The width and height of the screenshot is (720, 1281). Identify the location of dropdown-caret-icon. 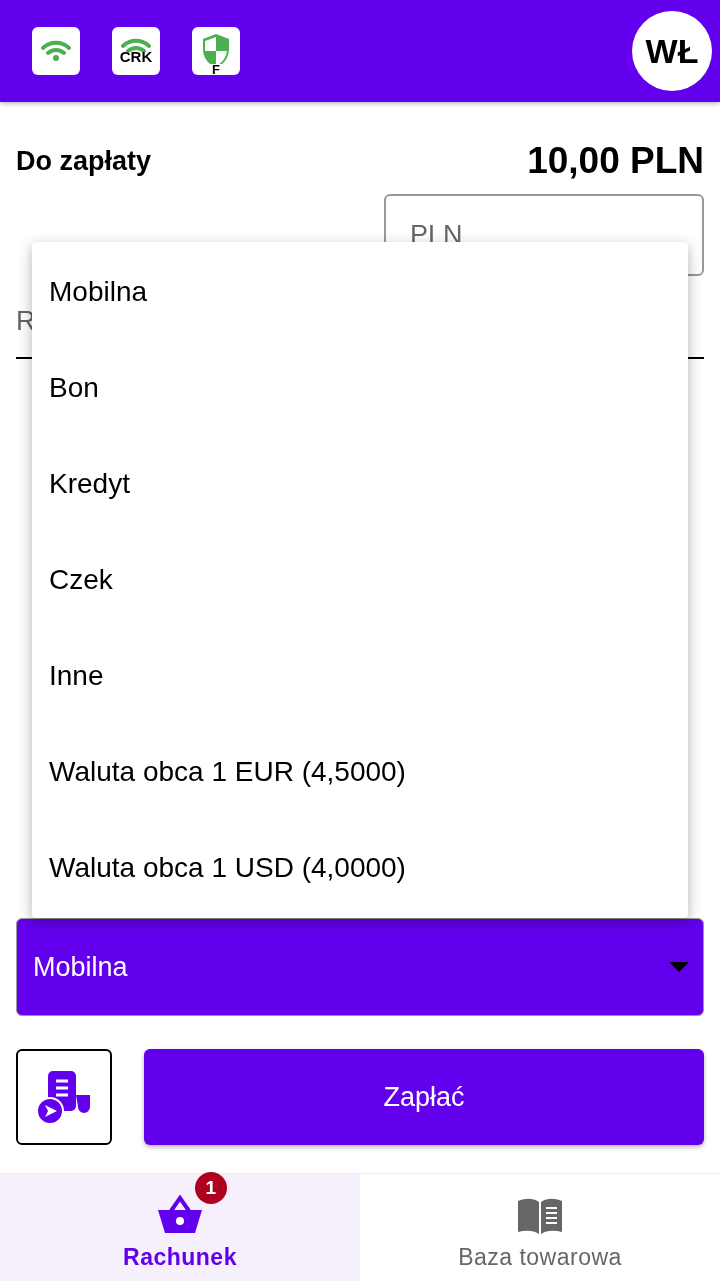
(679, 967).